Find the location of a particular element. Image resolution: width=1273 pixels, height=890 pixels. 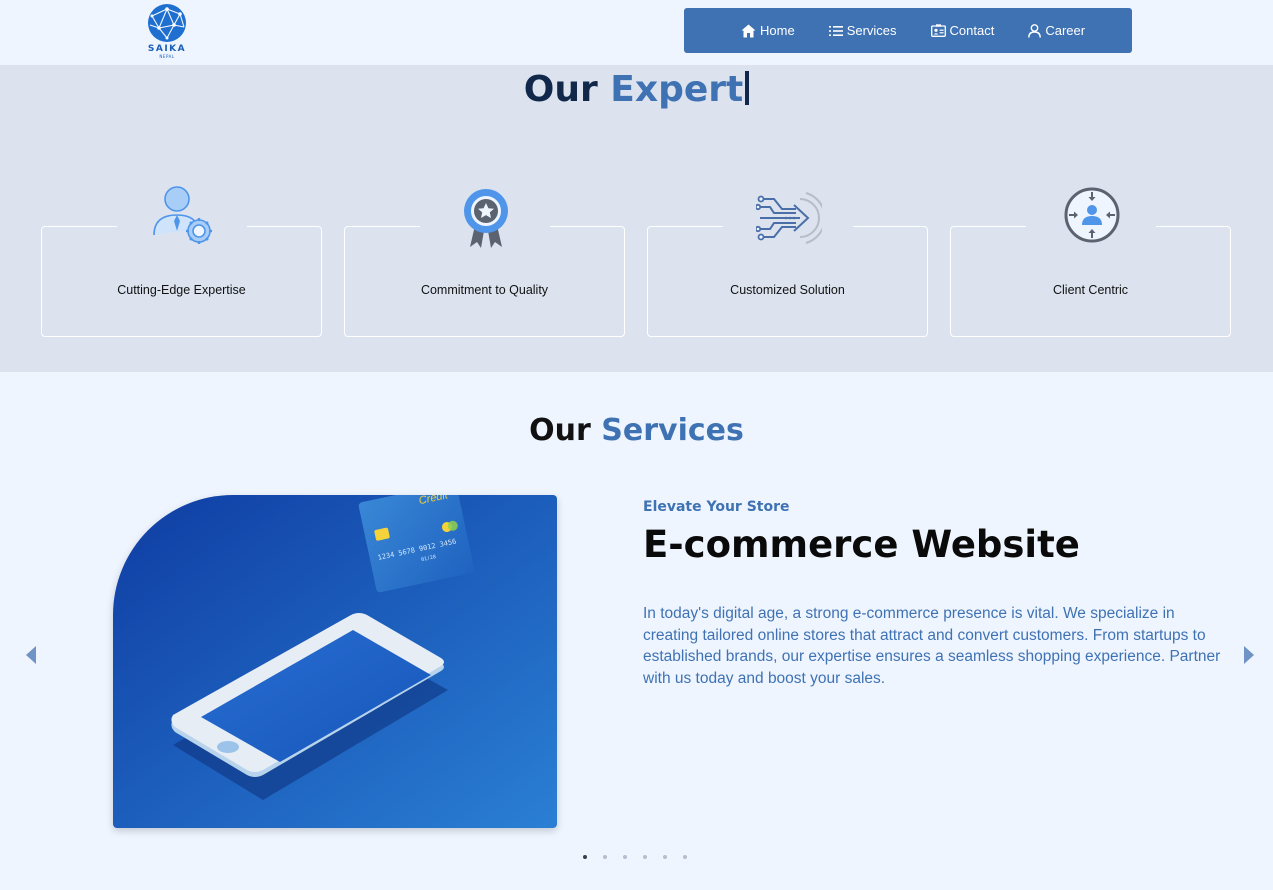

nav-item-career: Career is located at coordinates (1056, 30).